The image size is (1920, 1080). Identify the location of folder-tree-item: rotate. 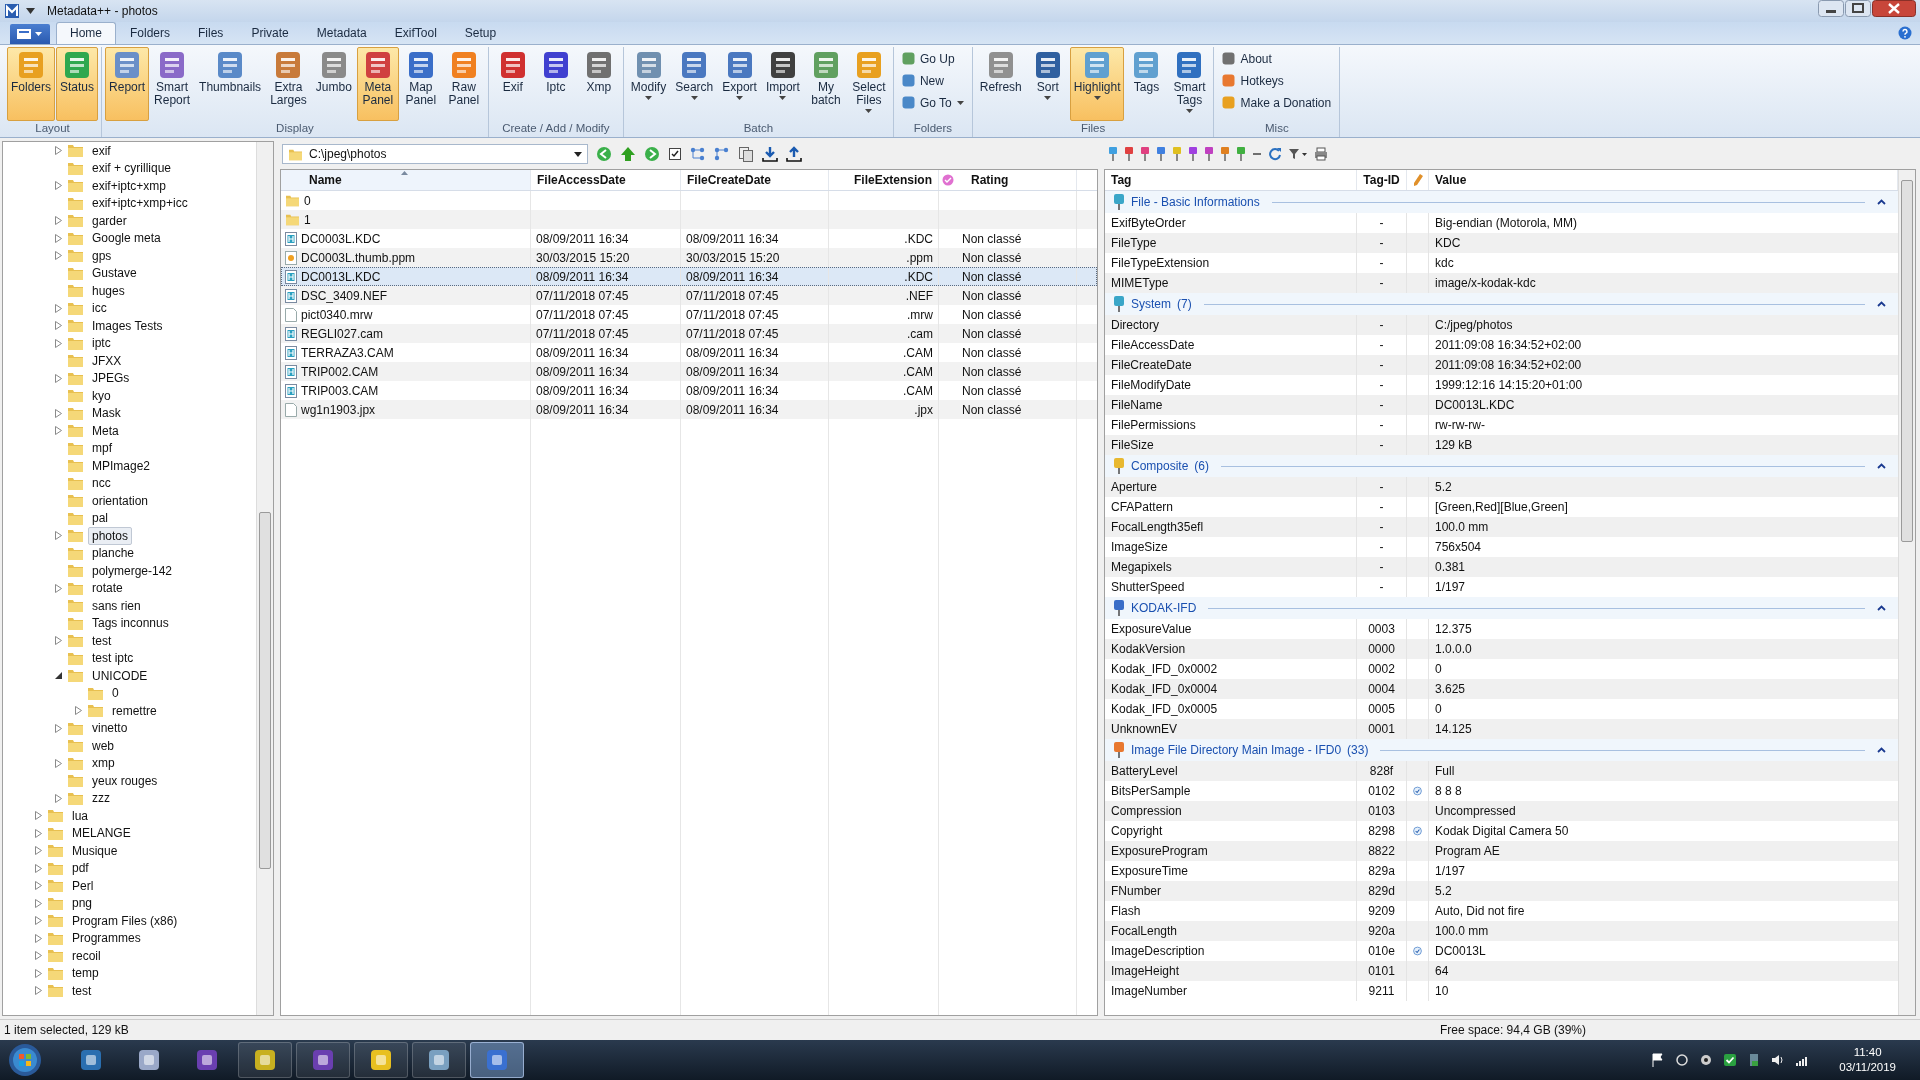
(107, 588).